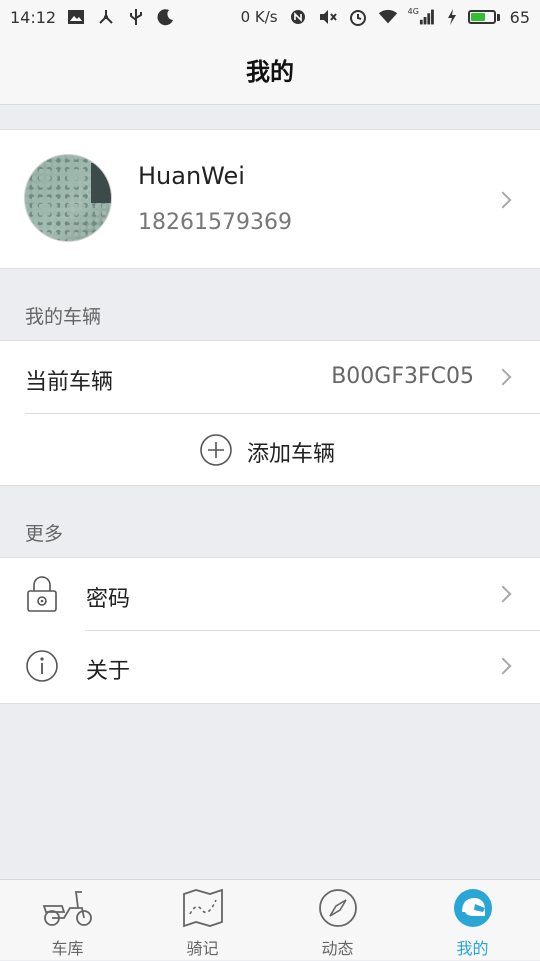 The image size is (540, 961). Describe the element at coordinates (337, 908) in the screenshot. I see `compass-icon` at that location.